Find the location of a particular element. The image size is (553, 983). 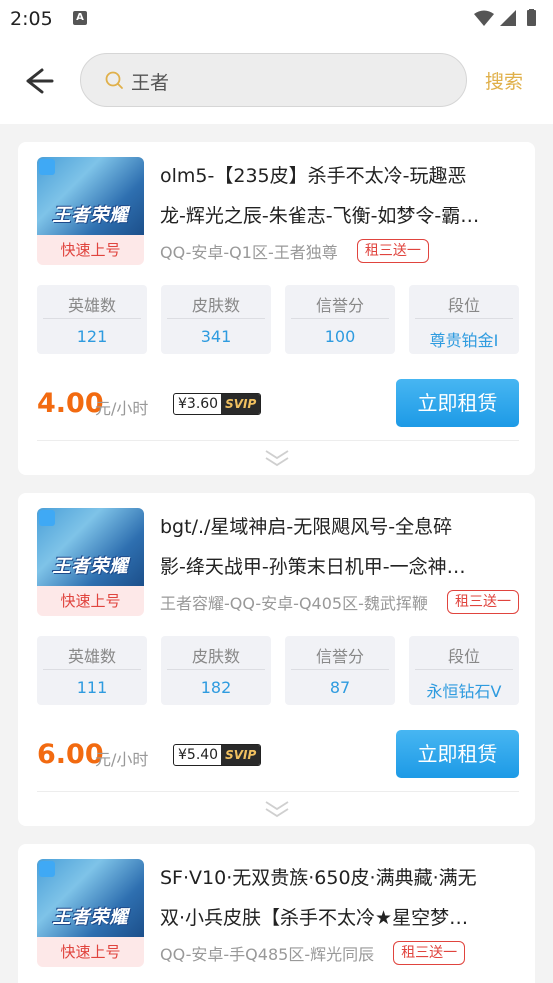

status-icons is located at coordinates (507, 20).